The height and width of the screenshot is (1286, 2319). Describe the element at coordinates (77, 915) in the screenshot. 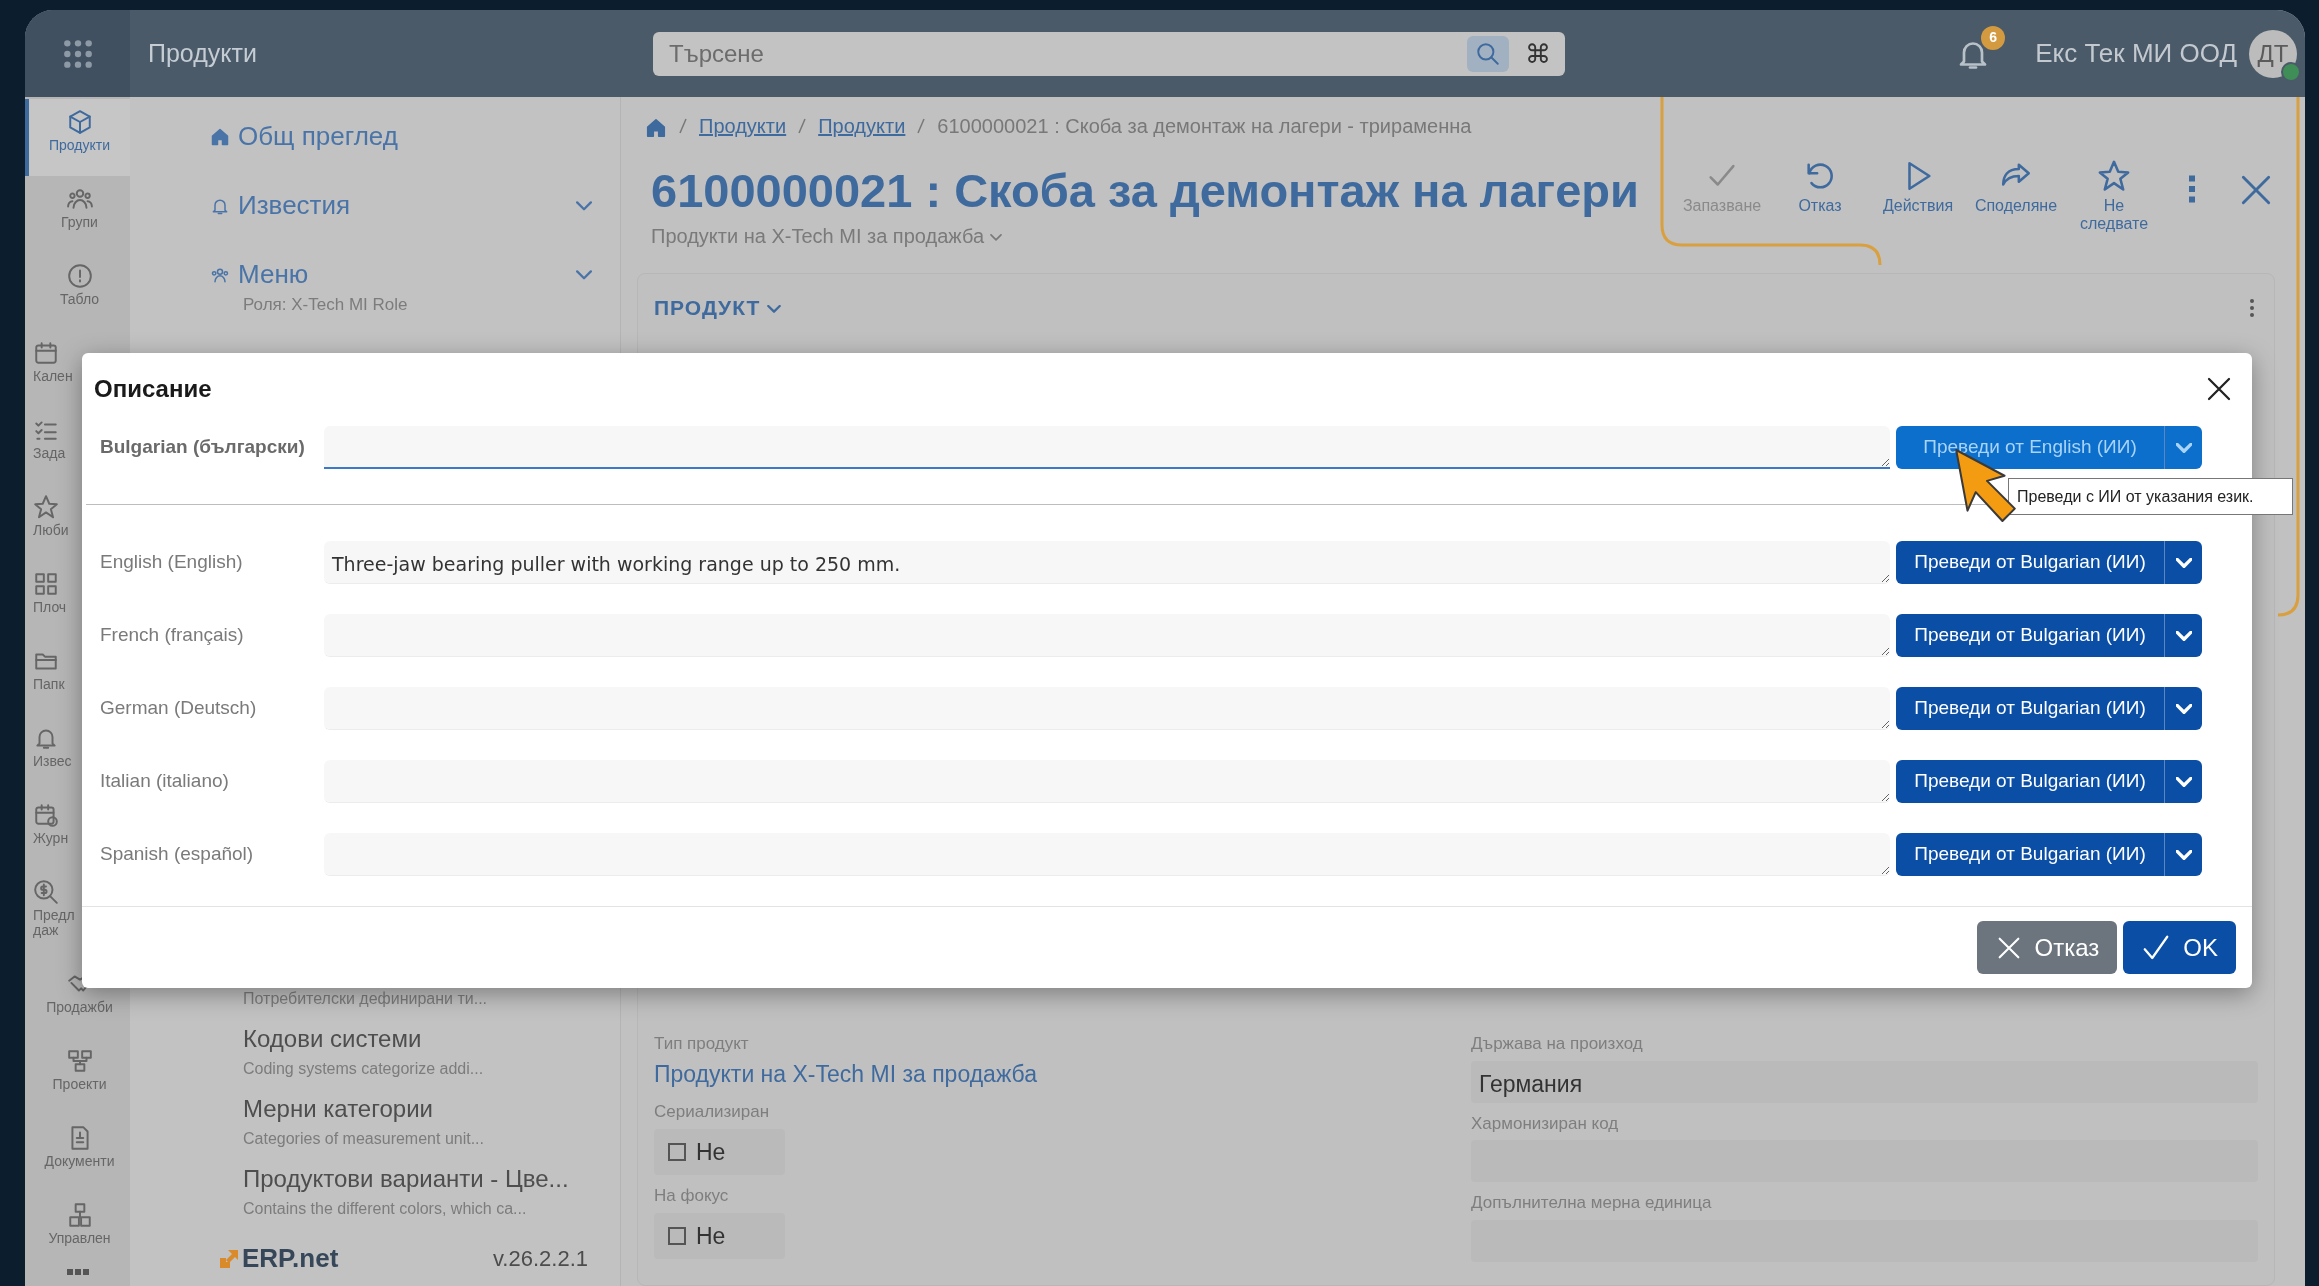

I see `rail-item: Предл даж` at that location.